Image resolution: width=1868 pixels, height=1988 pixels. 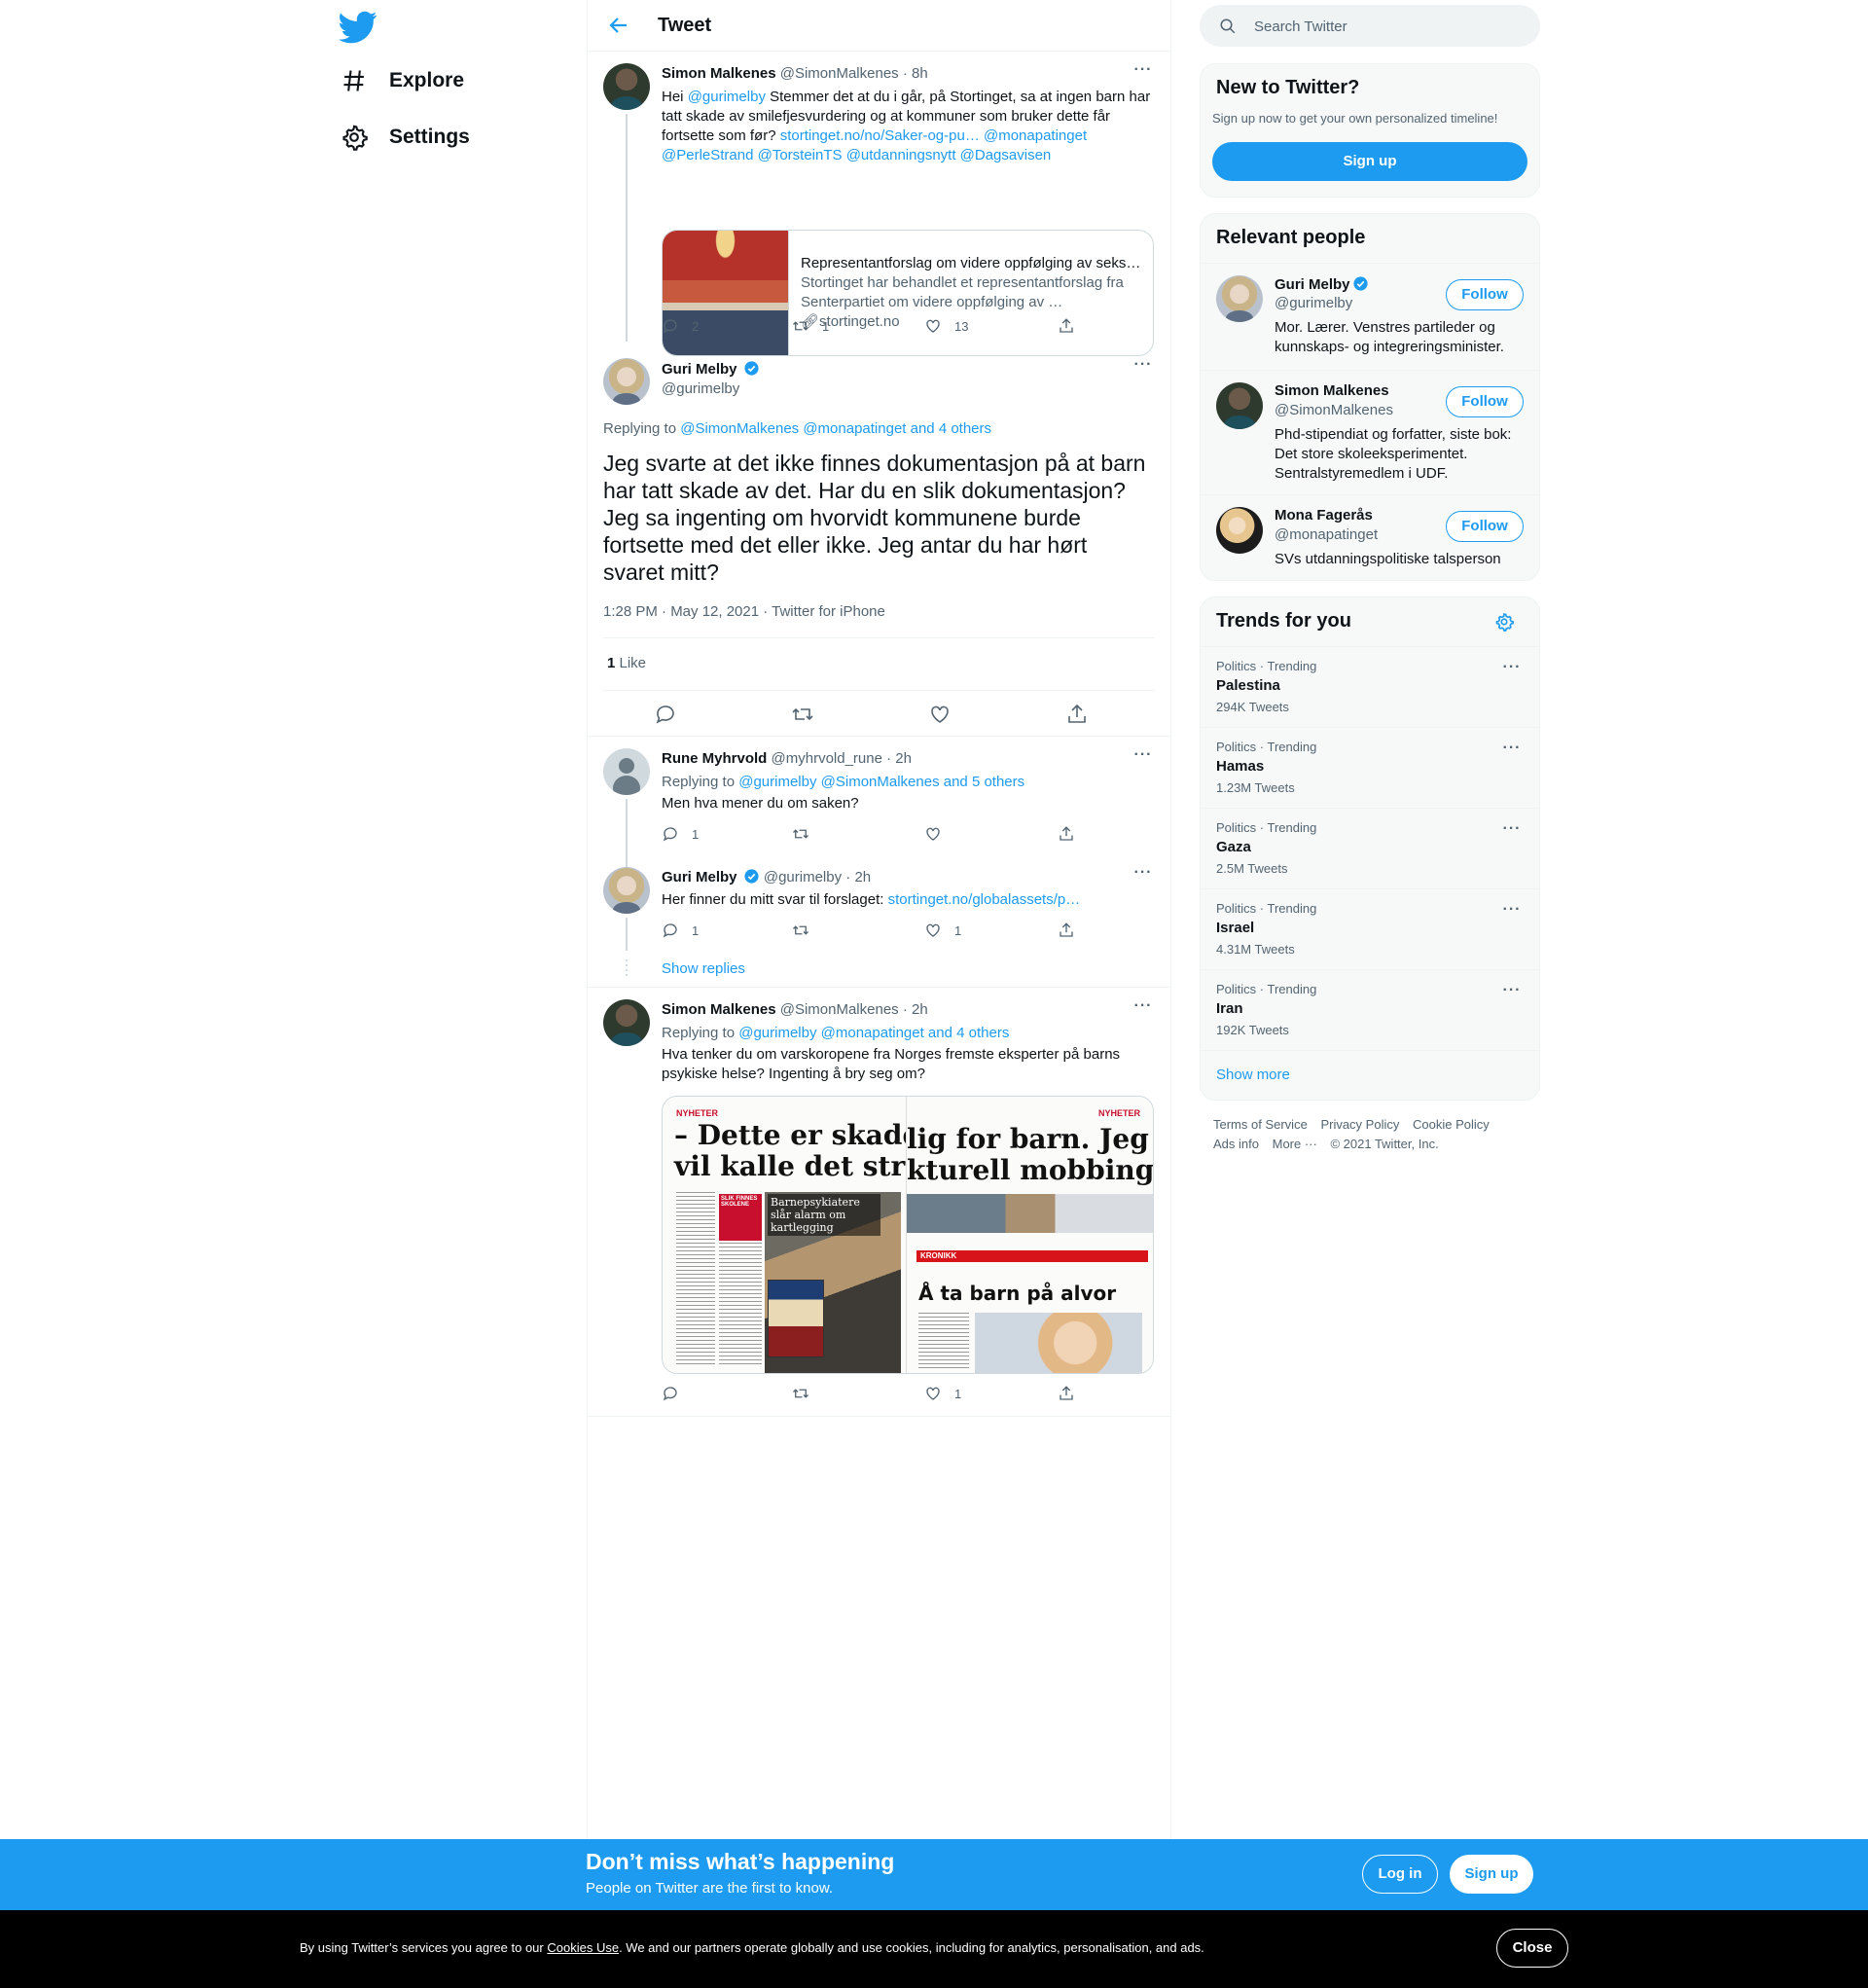 What do you see at coordinates (703, 968) in the screenshot?
I see `show-replies-link: Show replies` at bounding box center [703, 968].